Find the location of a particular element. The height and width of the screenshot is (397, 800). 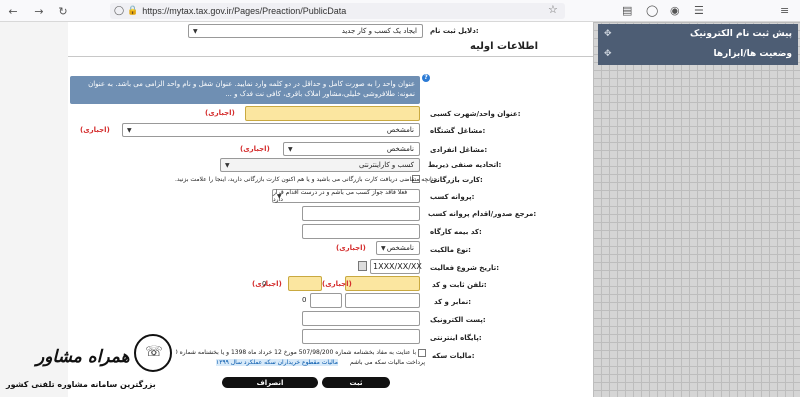

shield-toolbar-icon: ◯ is located at coordinates (652, 10).